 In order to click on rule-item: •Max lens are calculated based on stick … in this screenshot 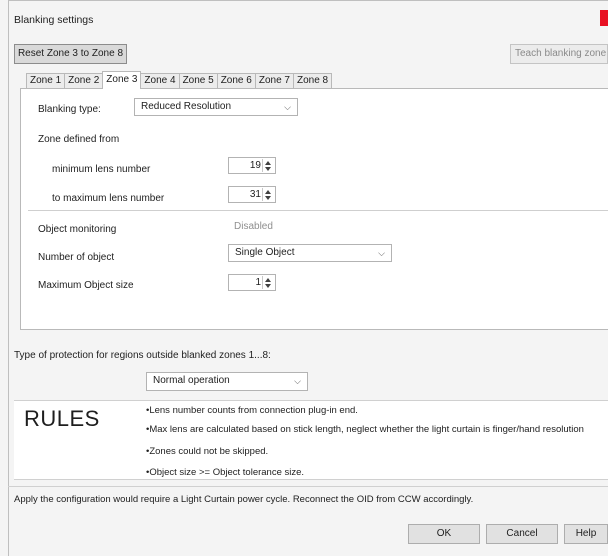, I will do `click(365, 429)`.